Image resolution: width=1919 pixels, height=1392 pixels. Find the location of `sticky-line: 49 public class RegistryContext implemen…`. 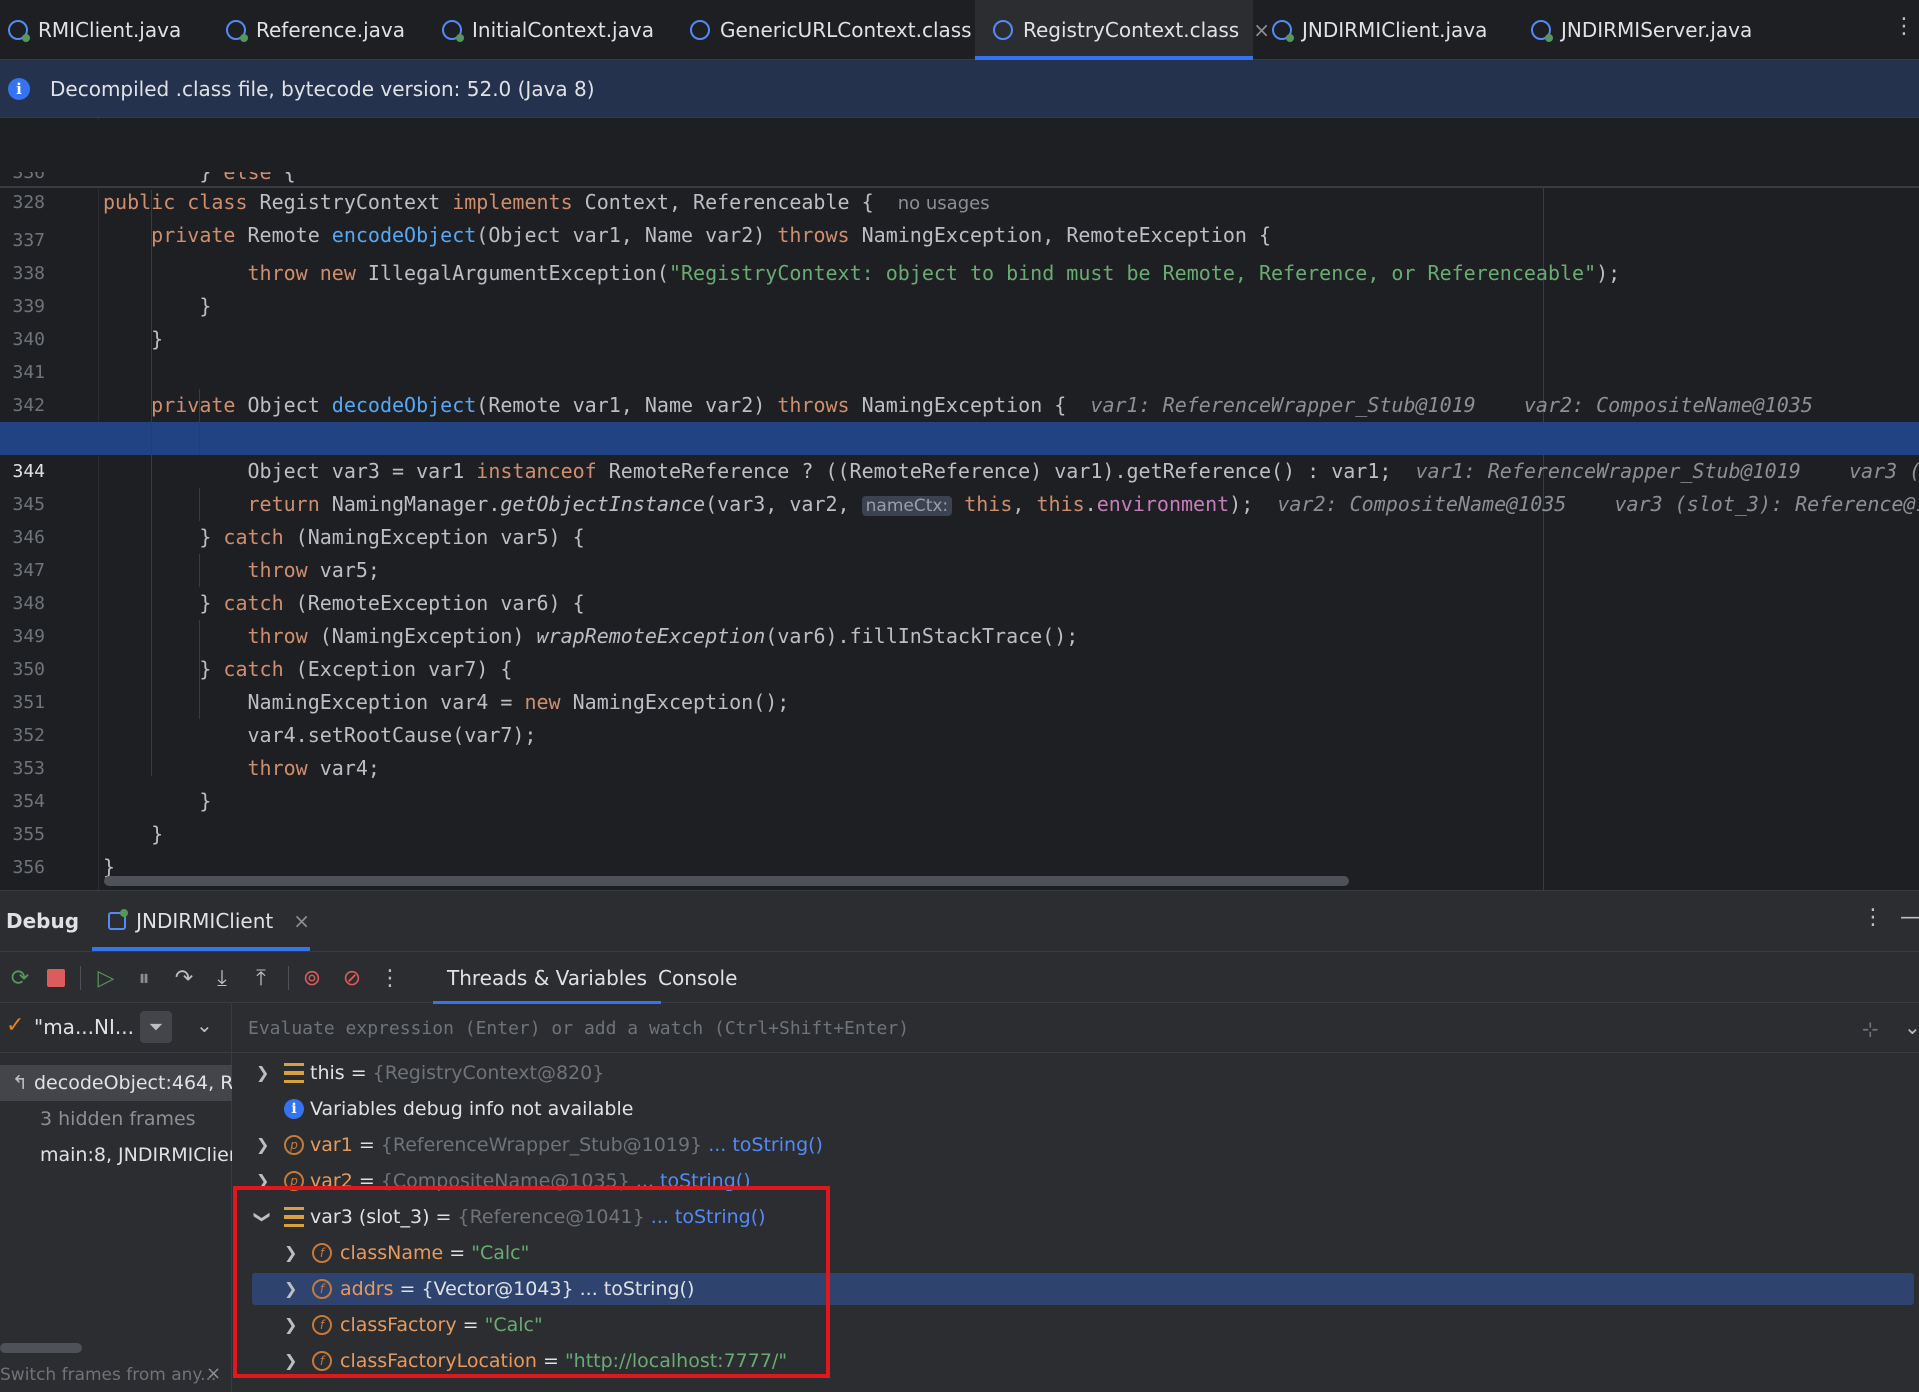

sticky-line: 49 public class RegistryContext implemen… is located at coordinates (959, 167).